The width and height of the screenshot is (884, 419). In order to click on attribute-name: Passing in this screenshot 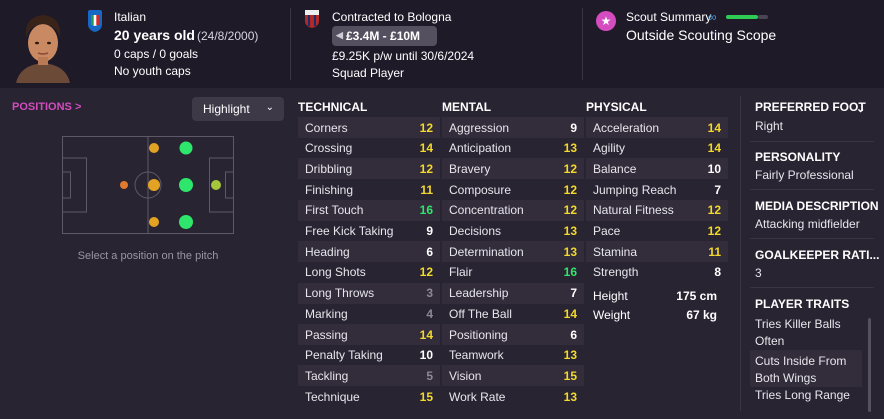, I will do `click(326, 334)`.